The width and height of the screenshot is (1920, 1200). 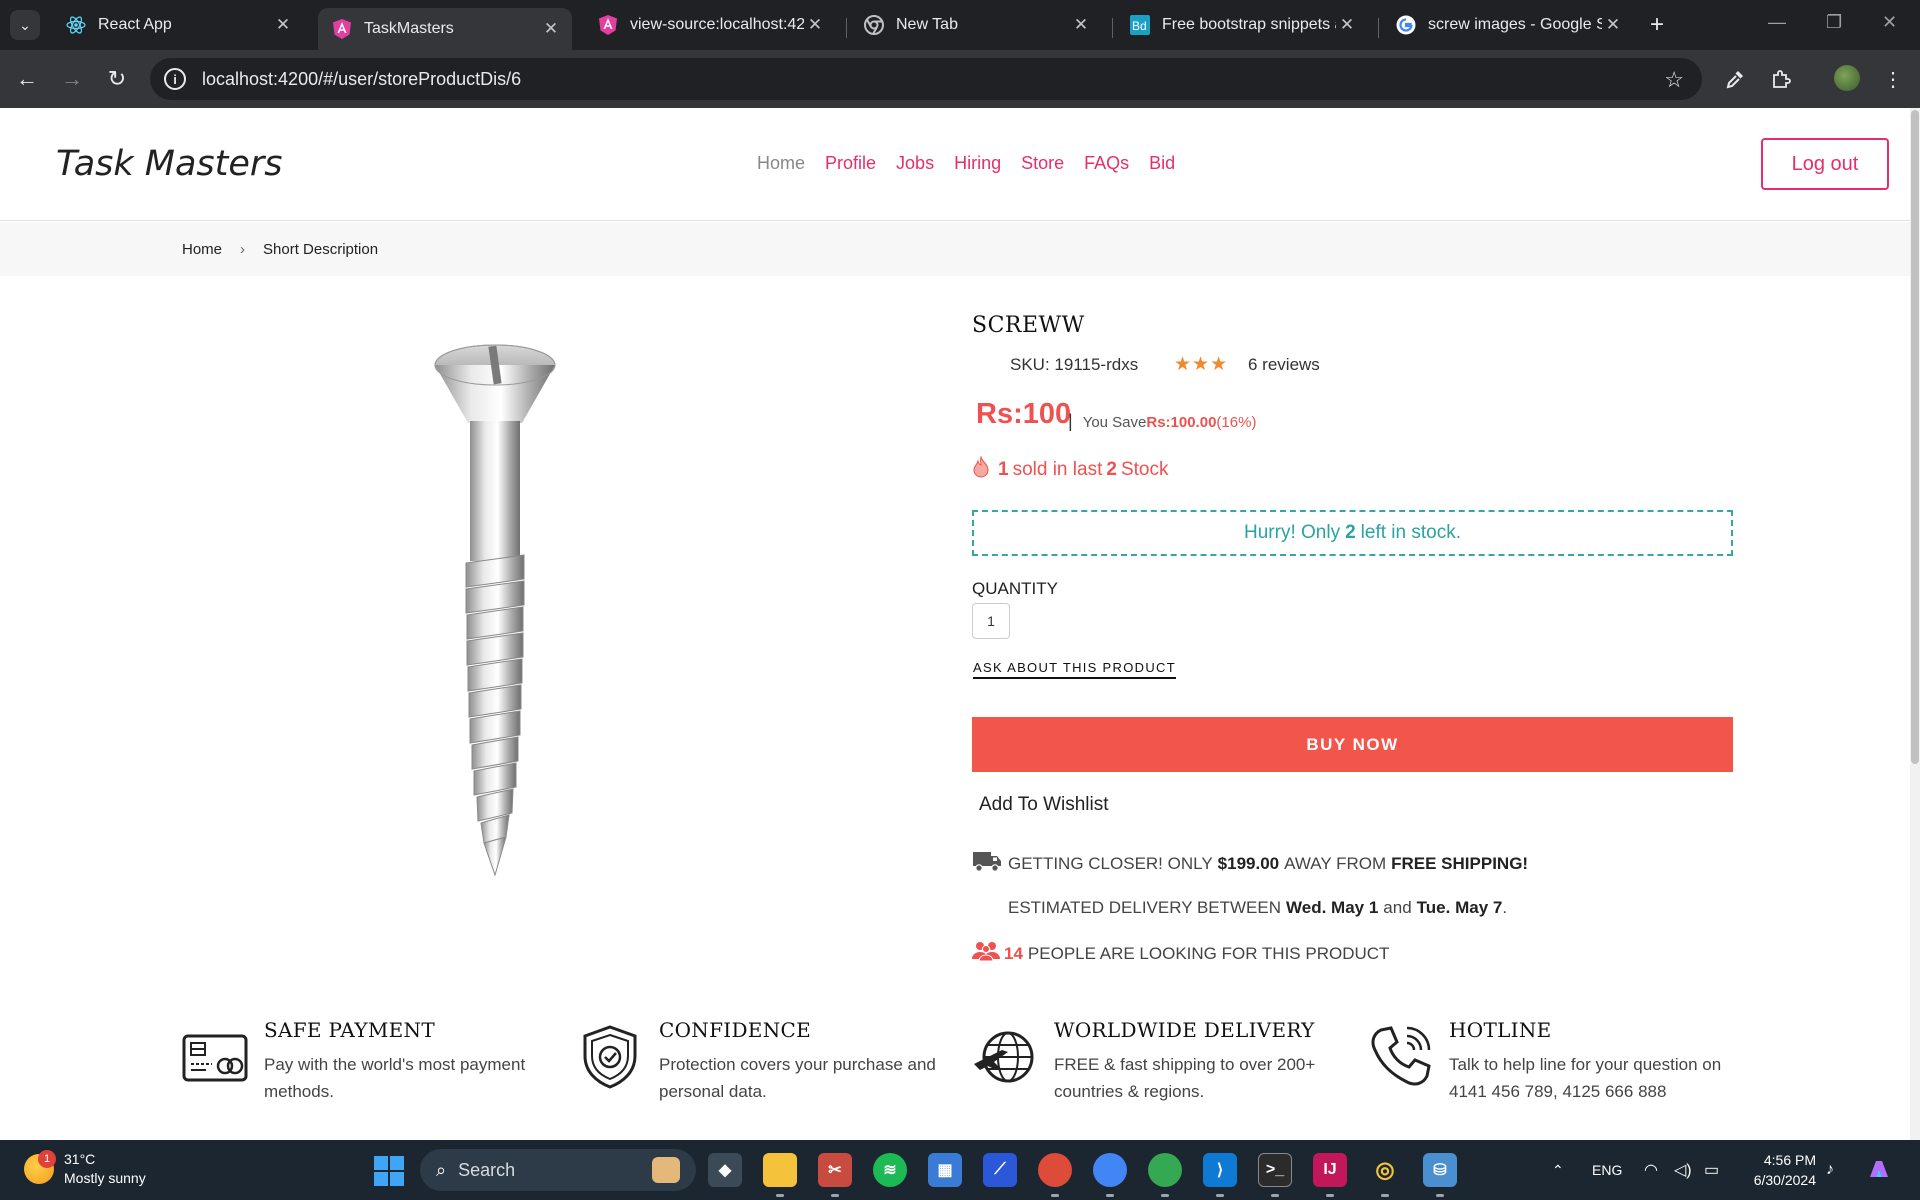 What do you see at coordinates (72, 79) in the screenshot?
I see `forward-button: →` at bounding box center [72, 79].